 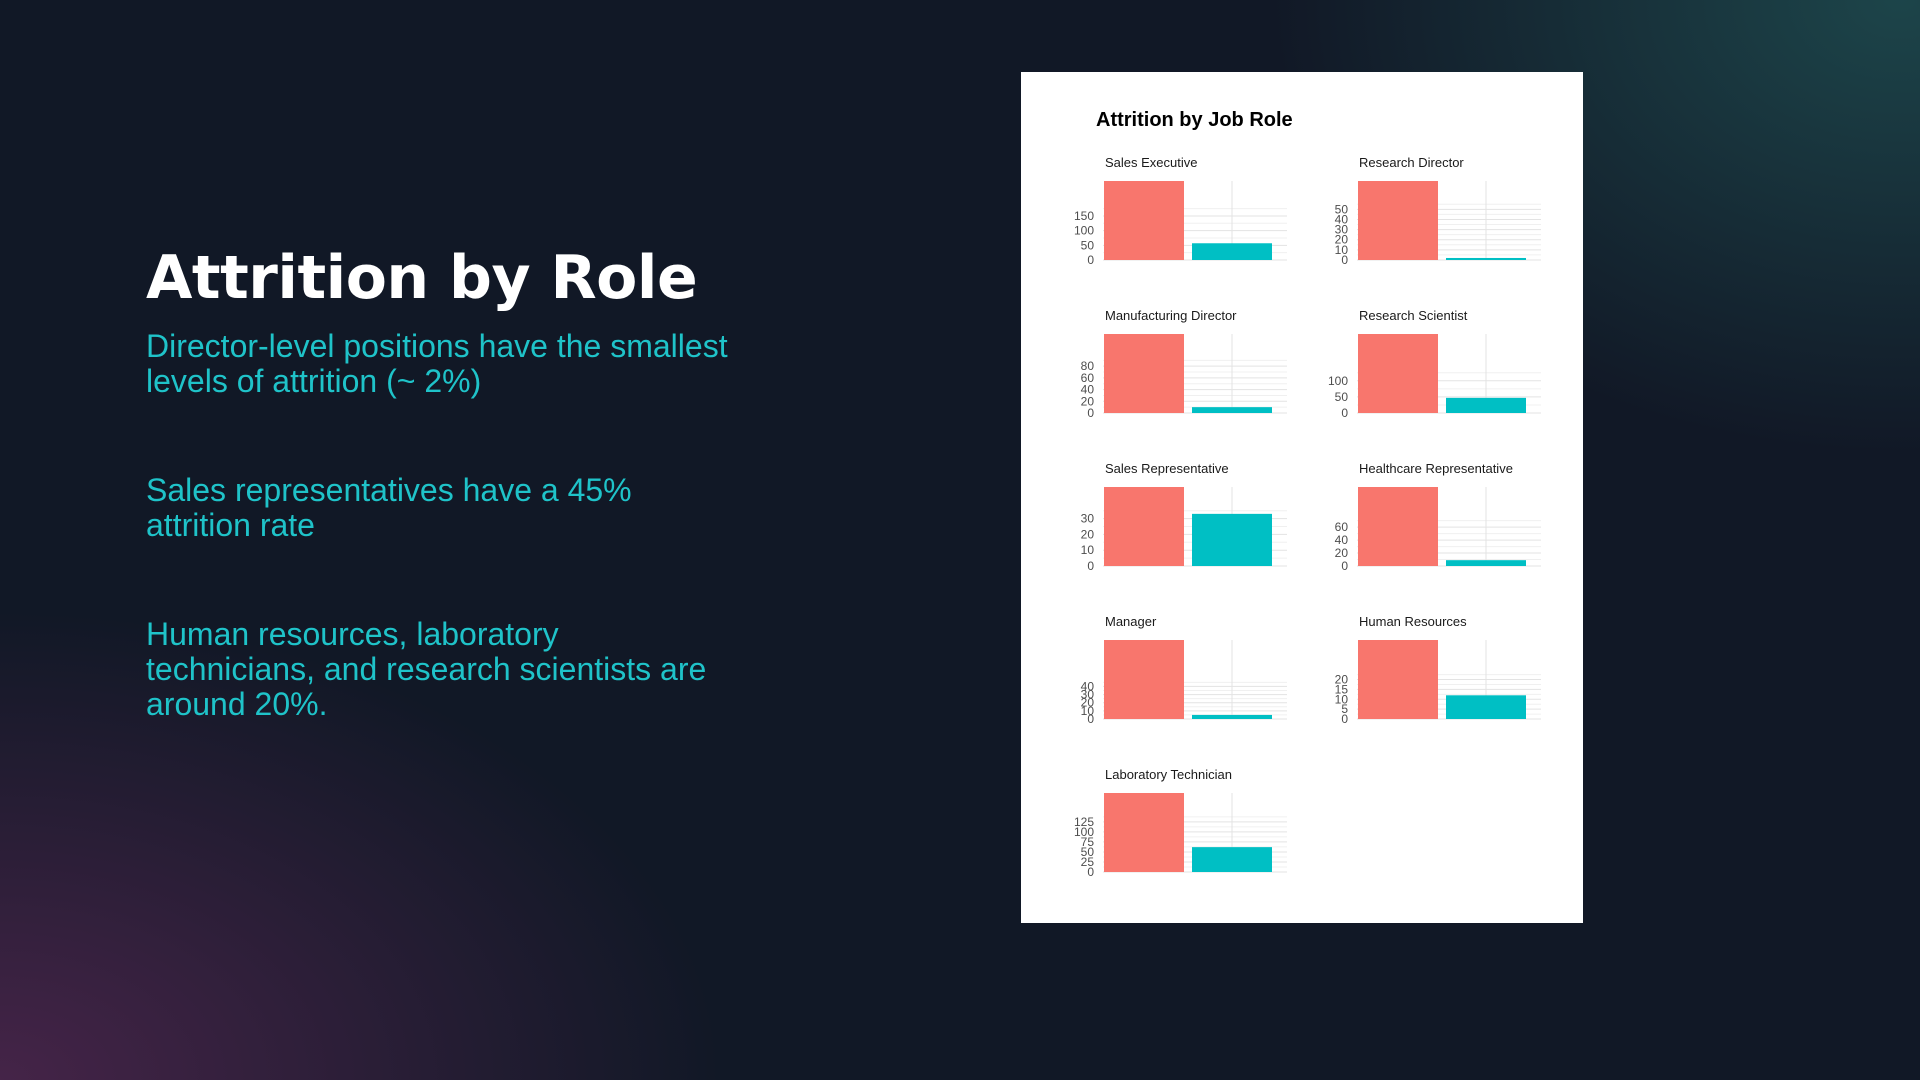 What do you see at coordinates (1413, 621) in the screenshot?
I see `facet-label-human-resources: Human Resources` at bounding box center [1413, 621].